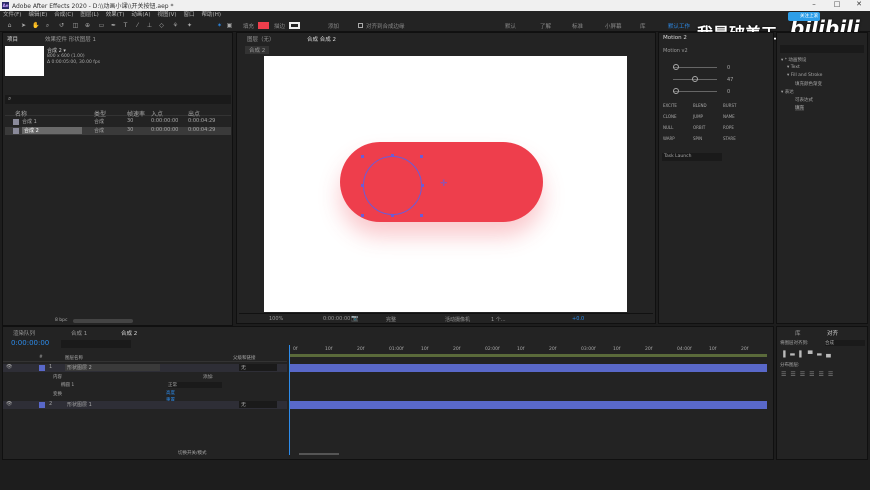 The width and height of the screenshot is (870, 490). What do you see at coordinates (42, 368) in the screenshot?
I see `label-color` at bounding box center [42, 368].